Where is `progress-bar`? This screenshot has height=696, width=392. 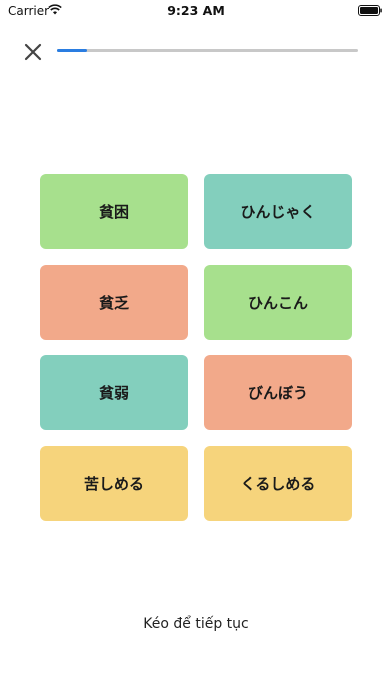
progress-bar is located at coordinates (207, 50).